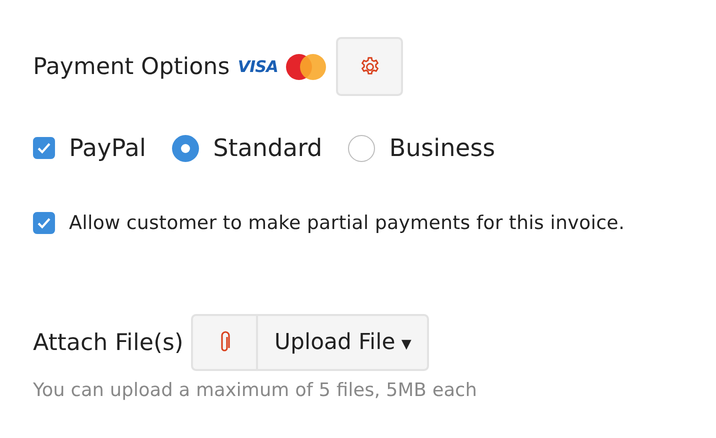  What do you see at coordinates (258, 66) in the screenshot?
I see `card-logo: VISA` at bounding box center [258, 66].